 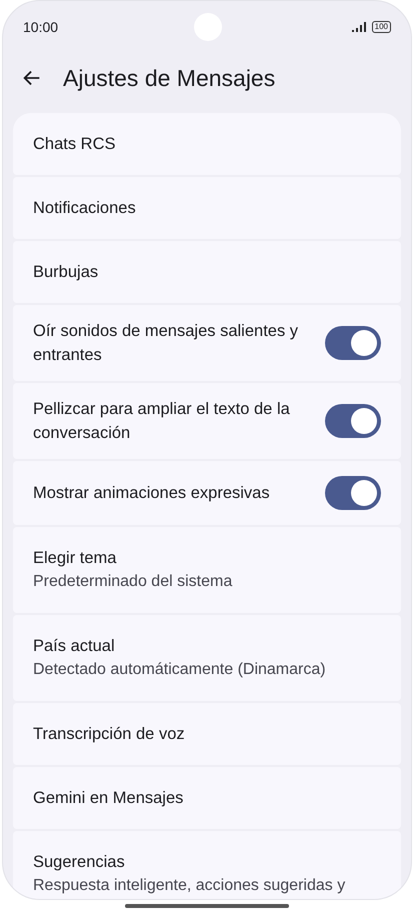 What do you see at coordinates (166, 343) in the screenshot?
I see `setting-label: Oír sonidos de mensajes salientes y entrantes` at bounding box center [166, 343].